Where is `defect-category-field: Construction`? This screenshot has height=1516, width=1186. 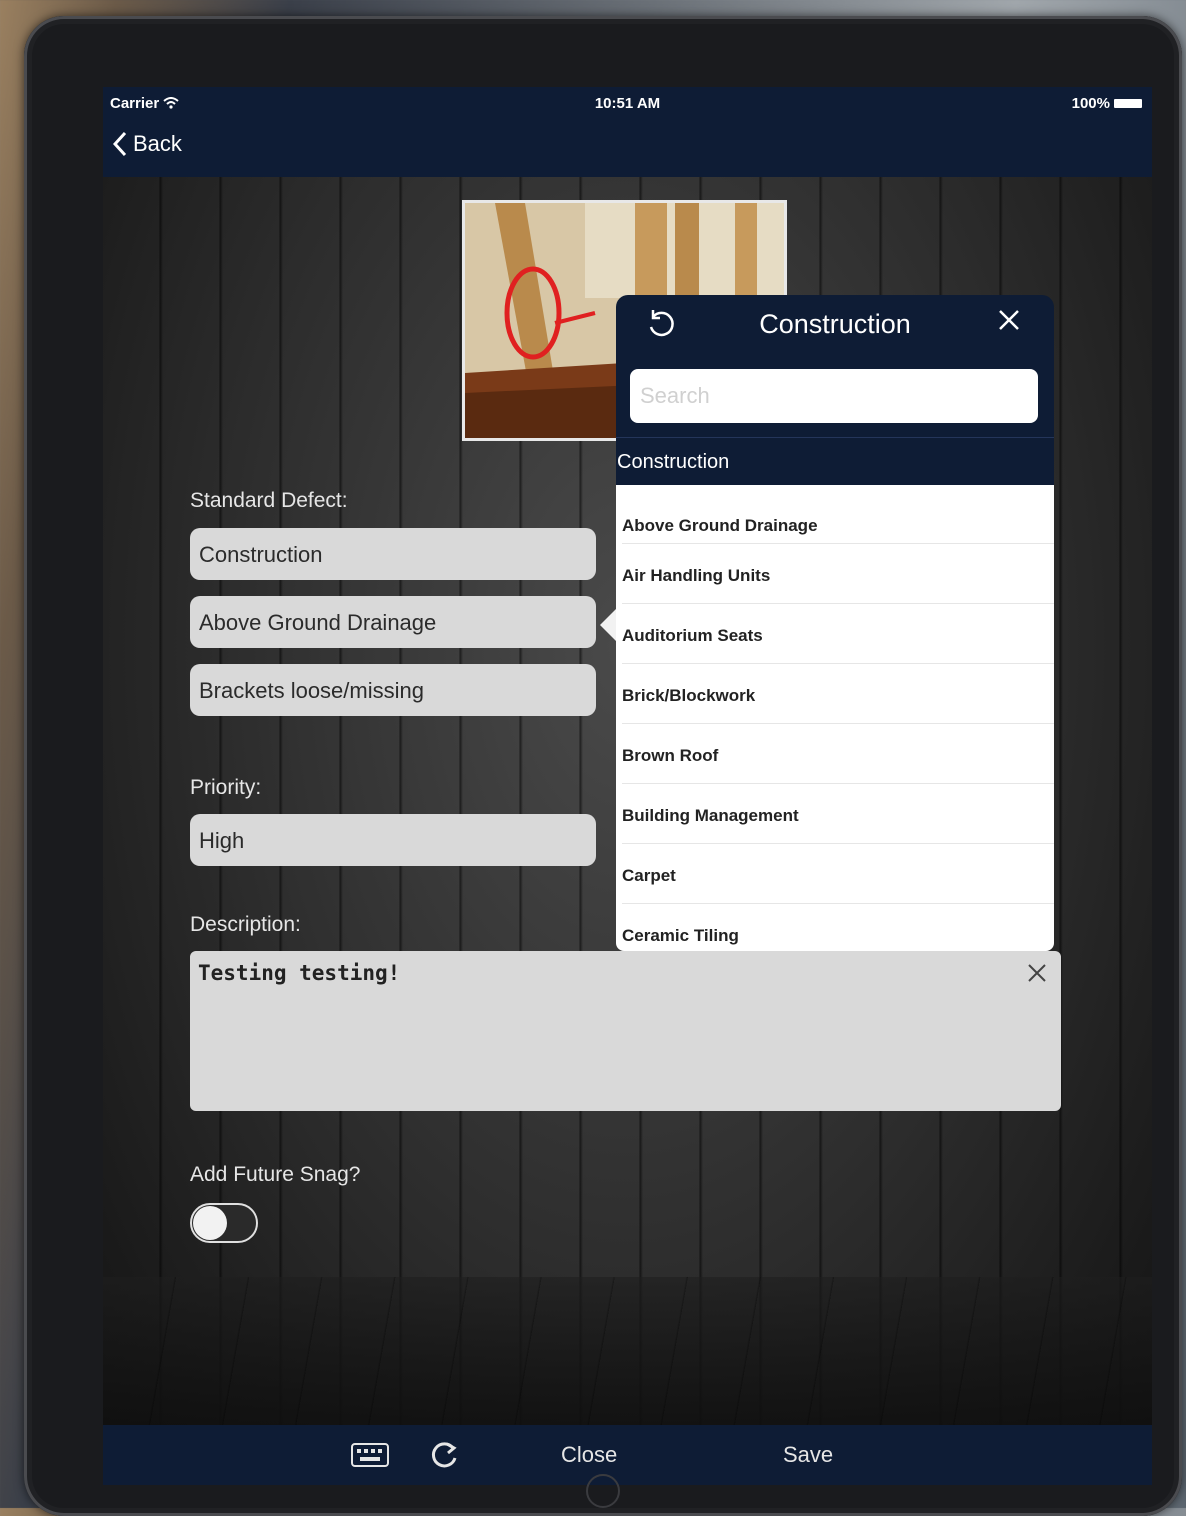 defect-category-field: Construction is located at coordinates (393, 554).